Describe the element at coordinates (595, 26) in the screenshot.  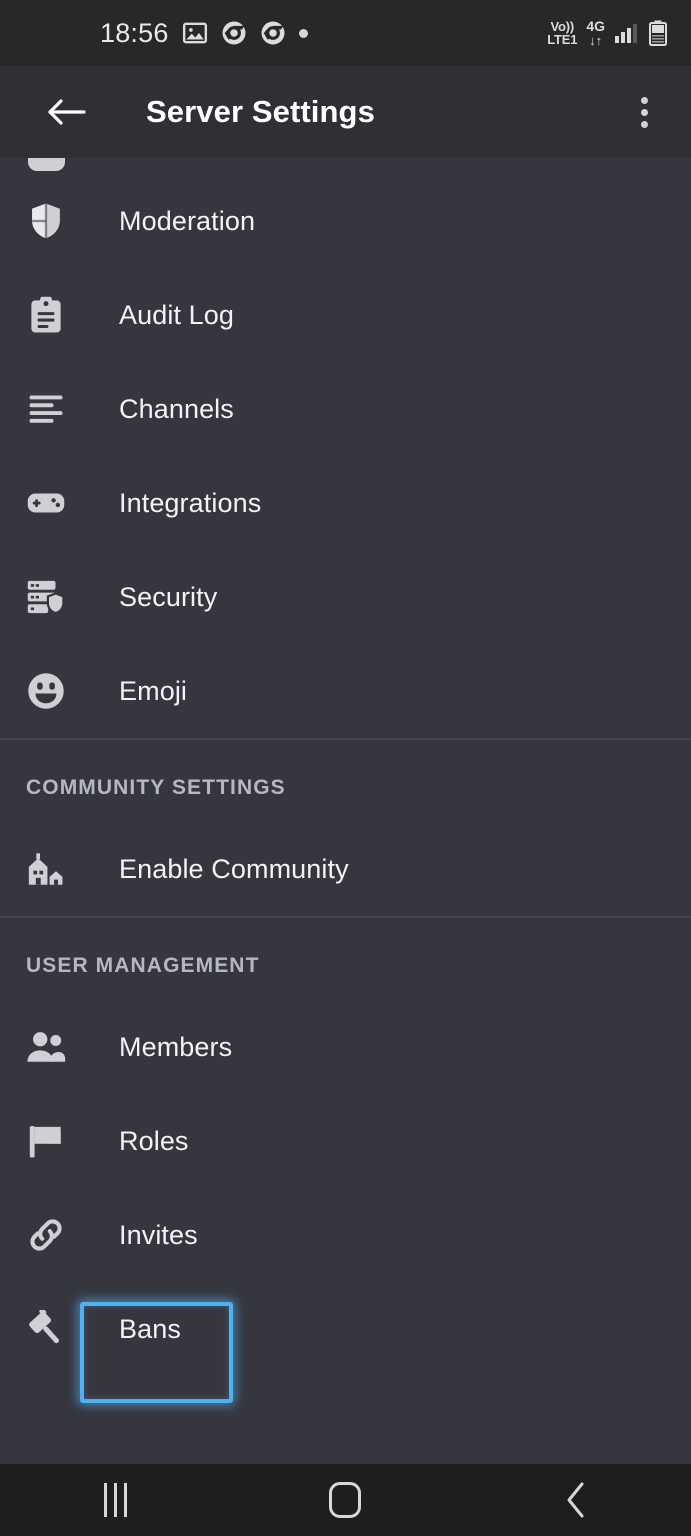
I see `network-type-label: 4G` at that location.